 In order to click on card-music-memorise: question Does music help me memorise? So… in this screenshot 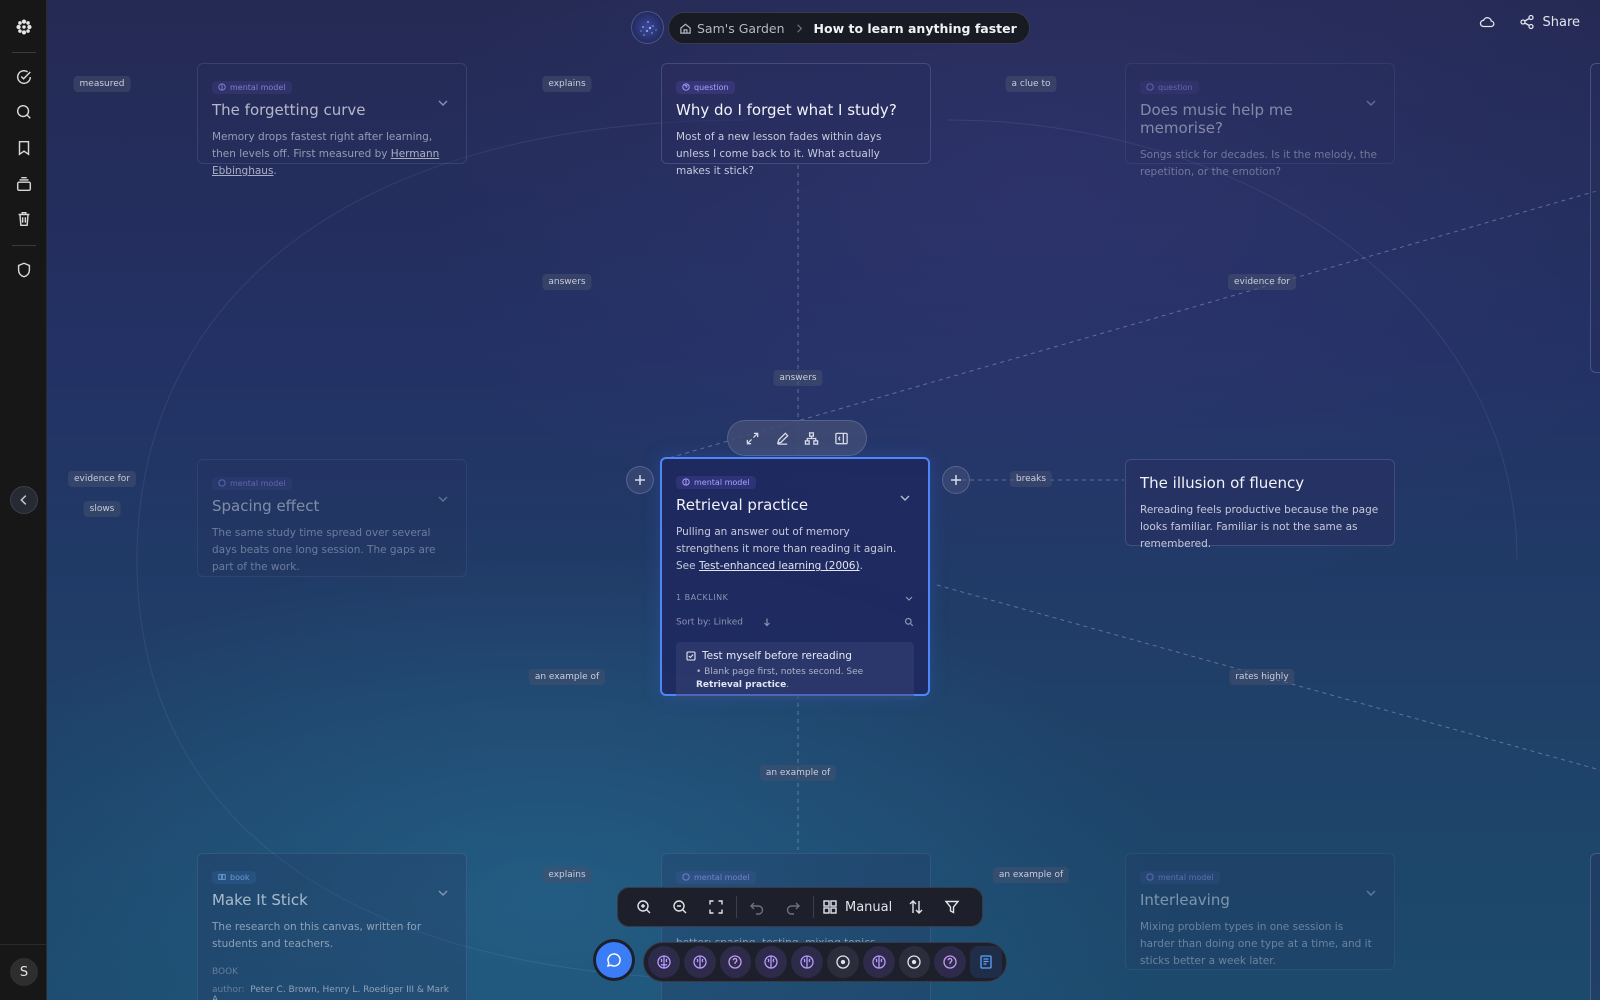, I will do `click(1260, 120)`.